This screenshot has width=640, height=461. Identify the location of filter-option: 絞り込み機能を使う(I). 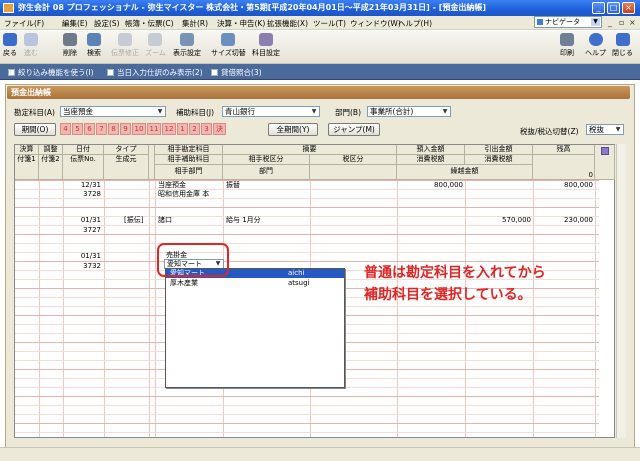
(51, 72).